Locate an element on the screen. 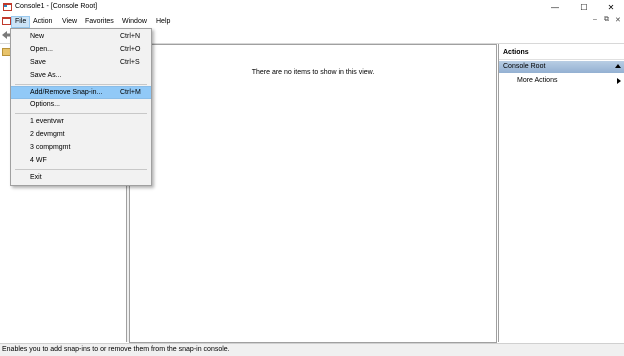 The width and height of the screenshot is (624, 356). mdi-restore-button: ⧉ is located at coordinates (606, 20).